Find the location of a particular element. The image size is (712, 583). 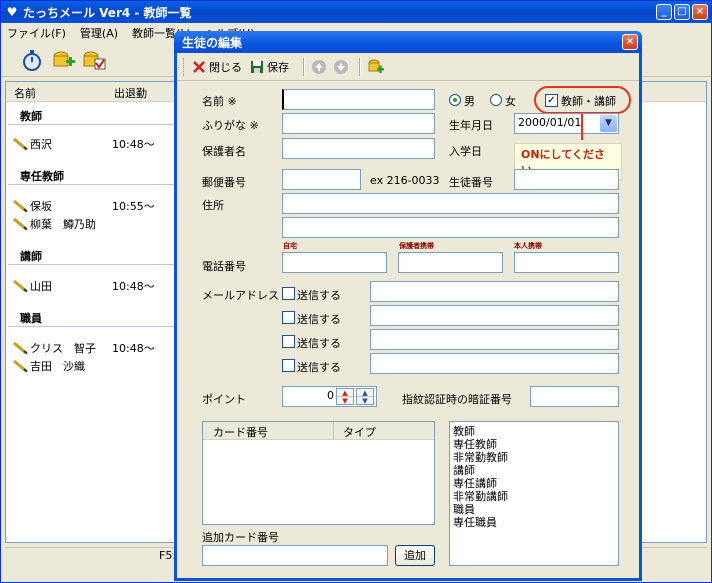

teacher-checkbox: ✓ is located at coordinates (551, 100).